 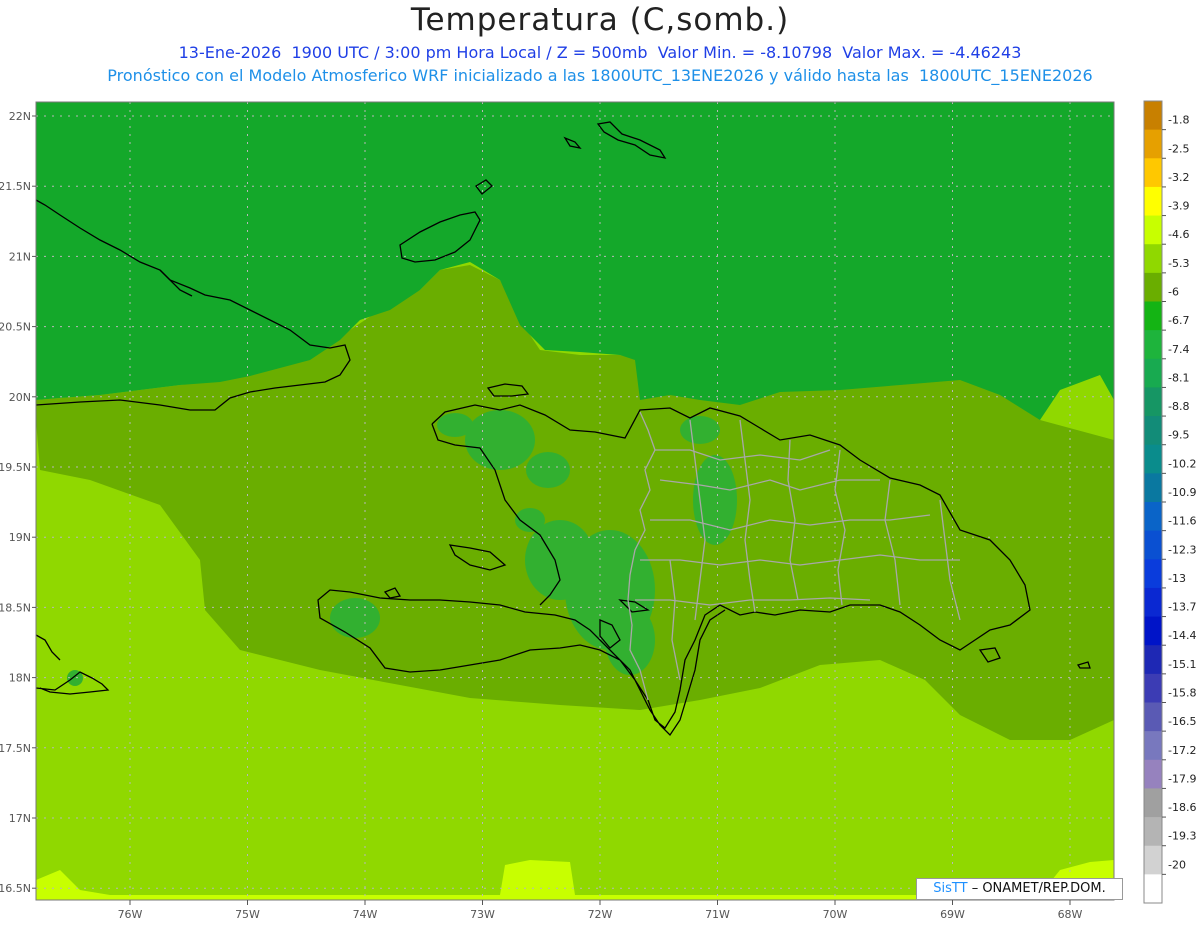 I want to click on colorbar-label: -6, so click(x=1173, y=292).